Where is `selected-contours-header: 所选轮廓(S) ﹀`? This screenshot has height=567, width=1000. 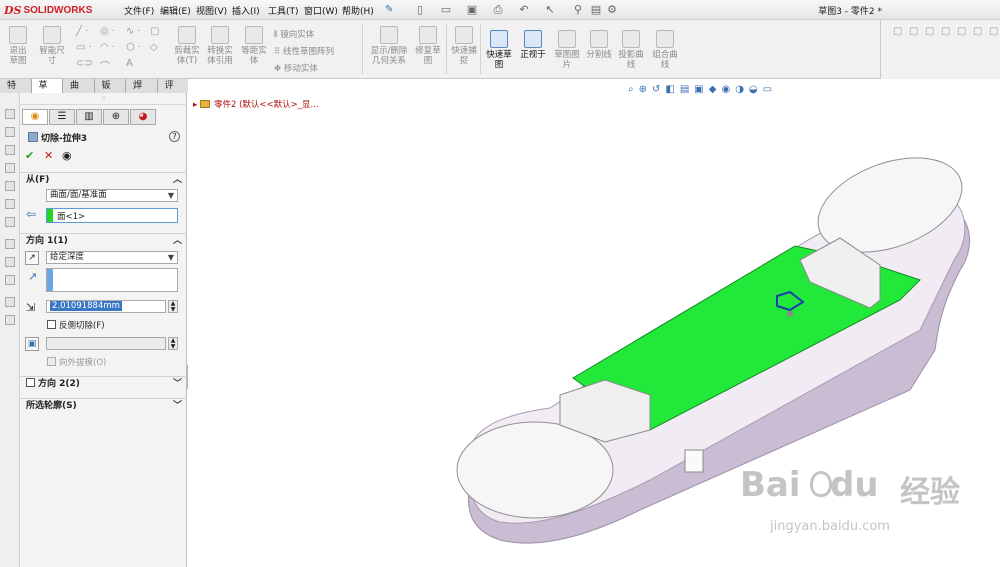 selected-contours-header: 所选轮廓(S) ﹀ is located at coordinates (103, 405).